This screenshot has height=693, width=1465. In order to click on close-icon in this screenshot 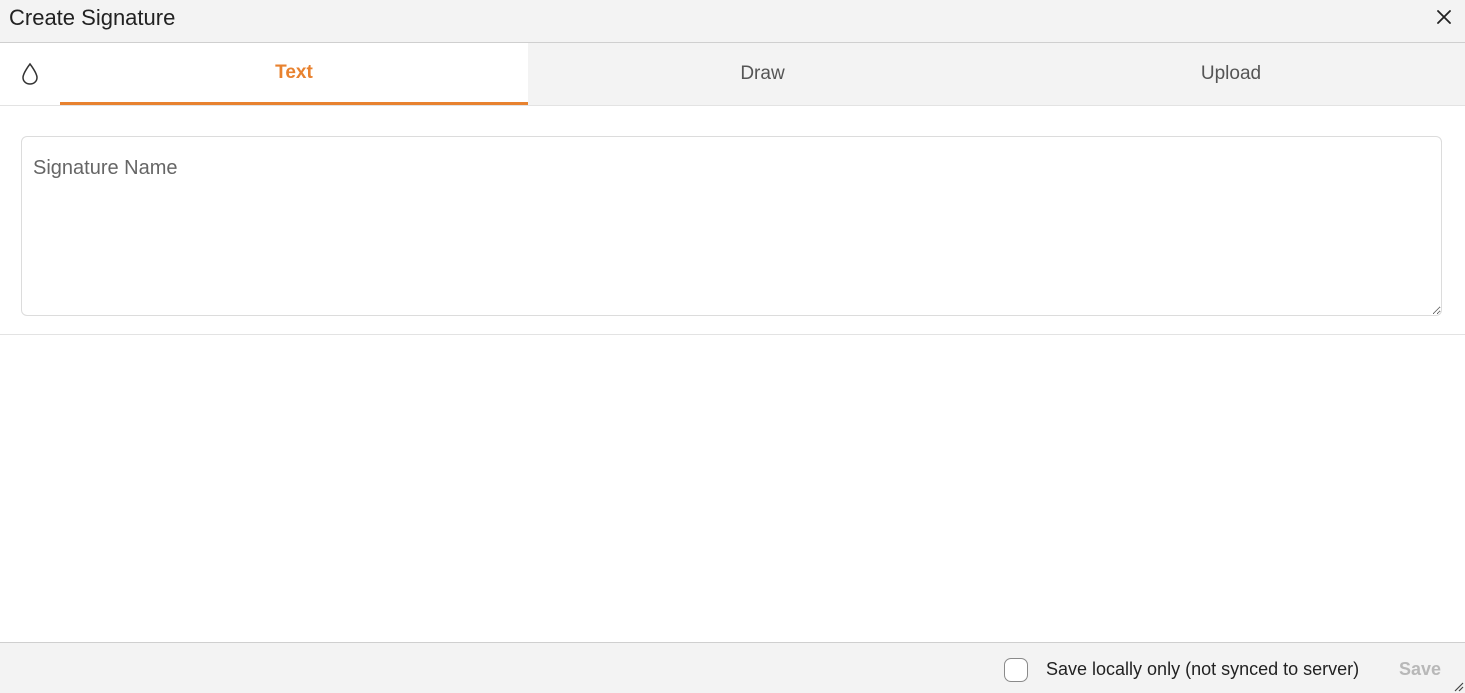, I will do `click(1444, 17)`.